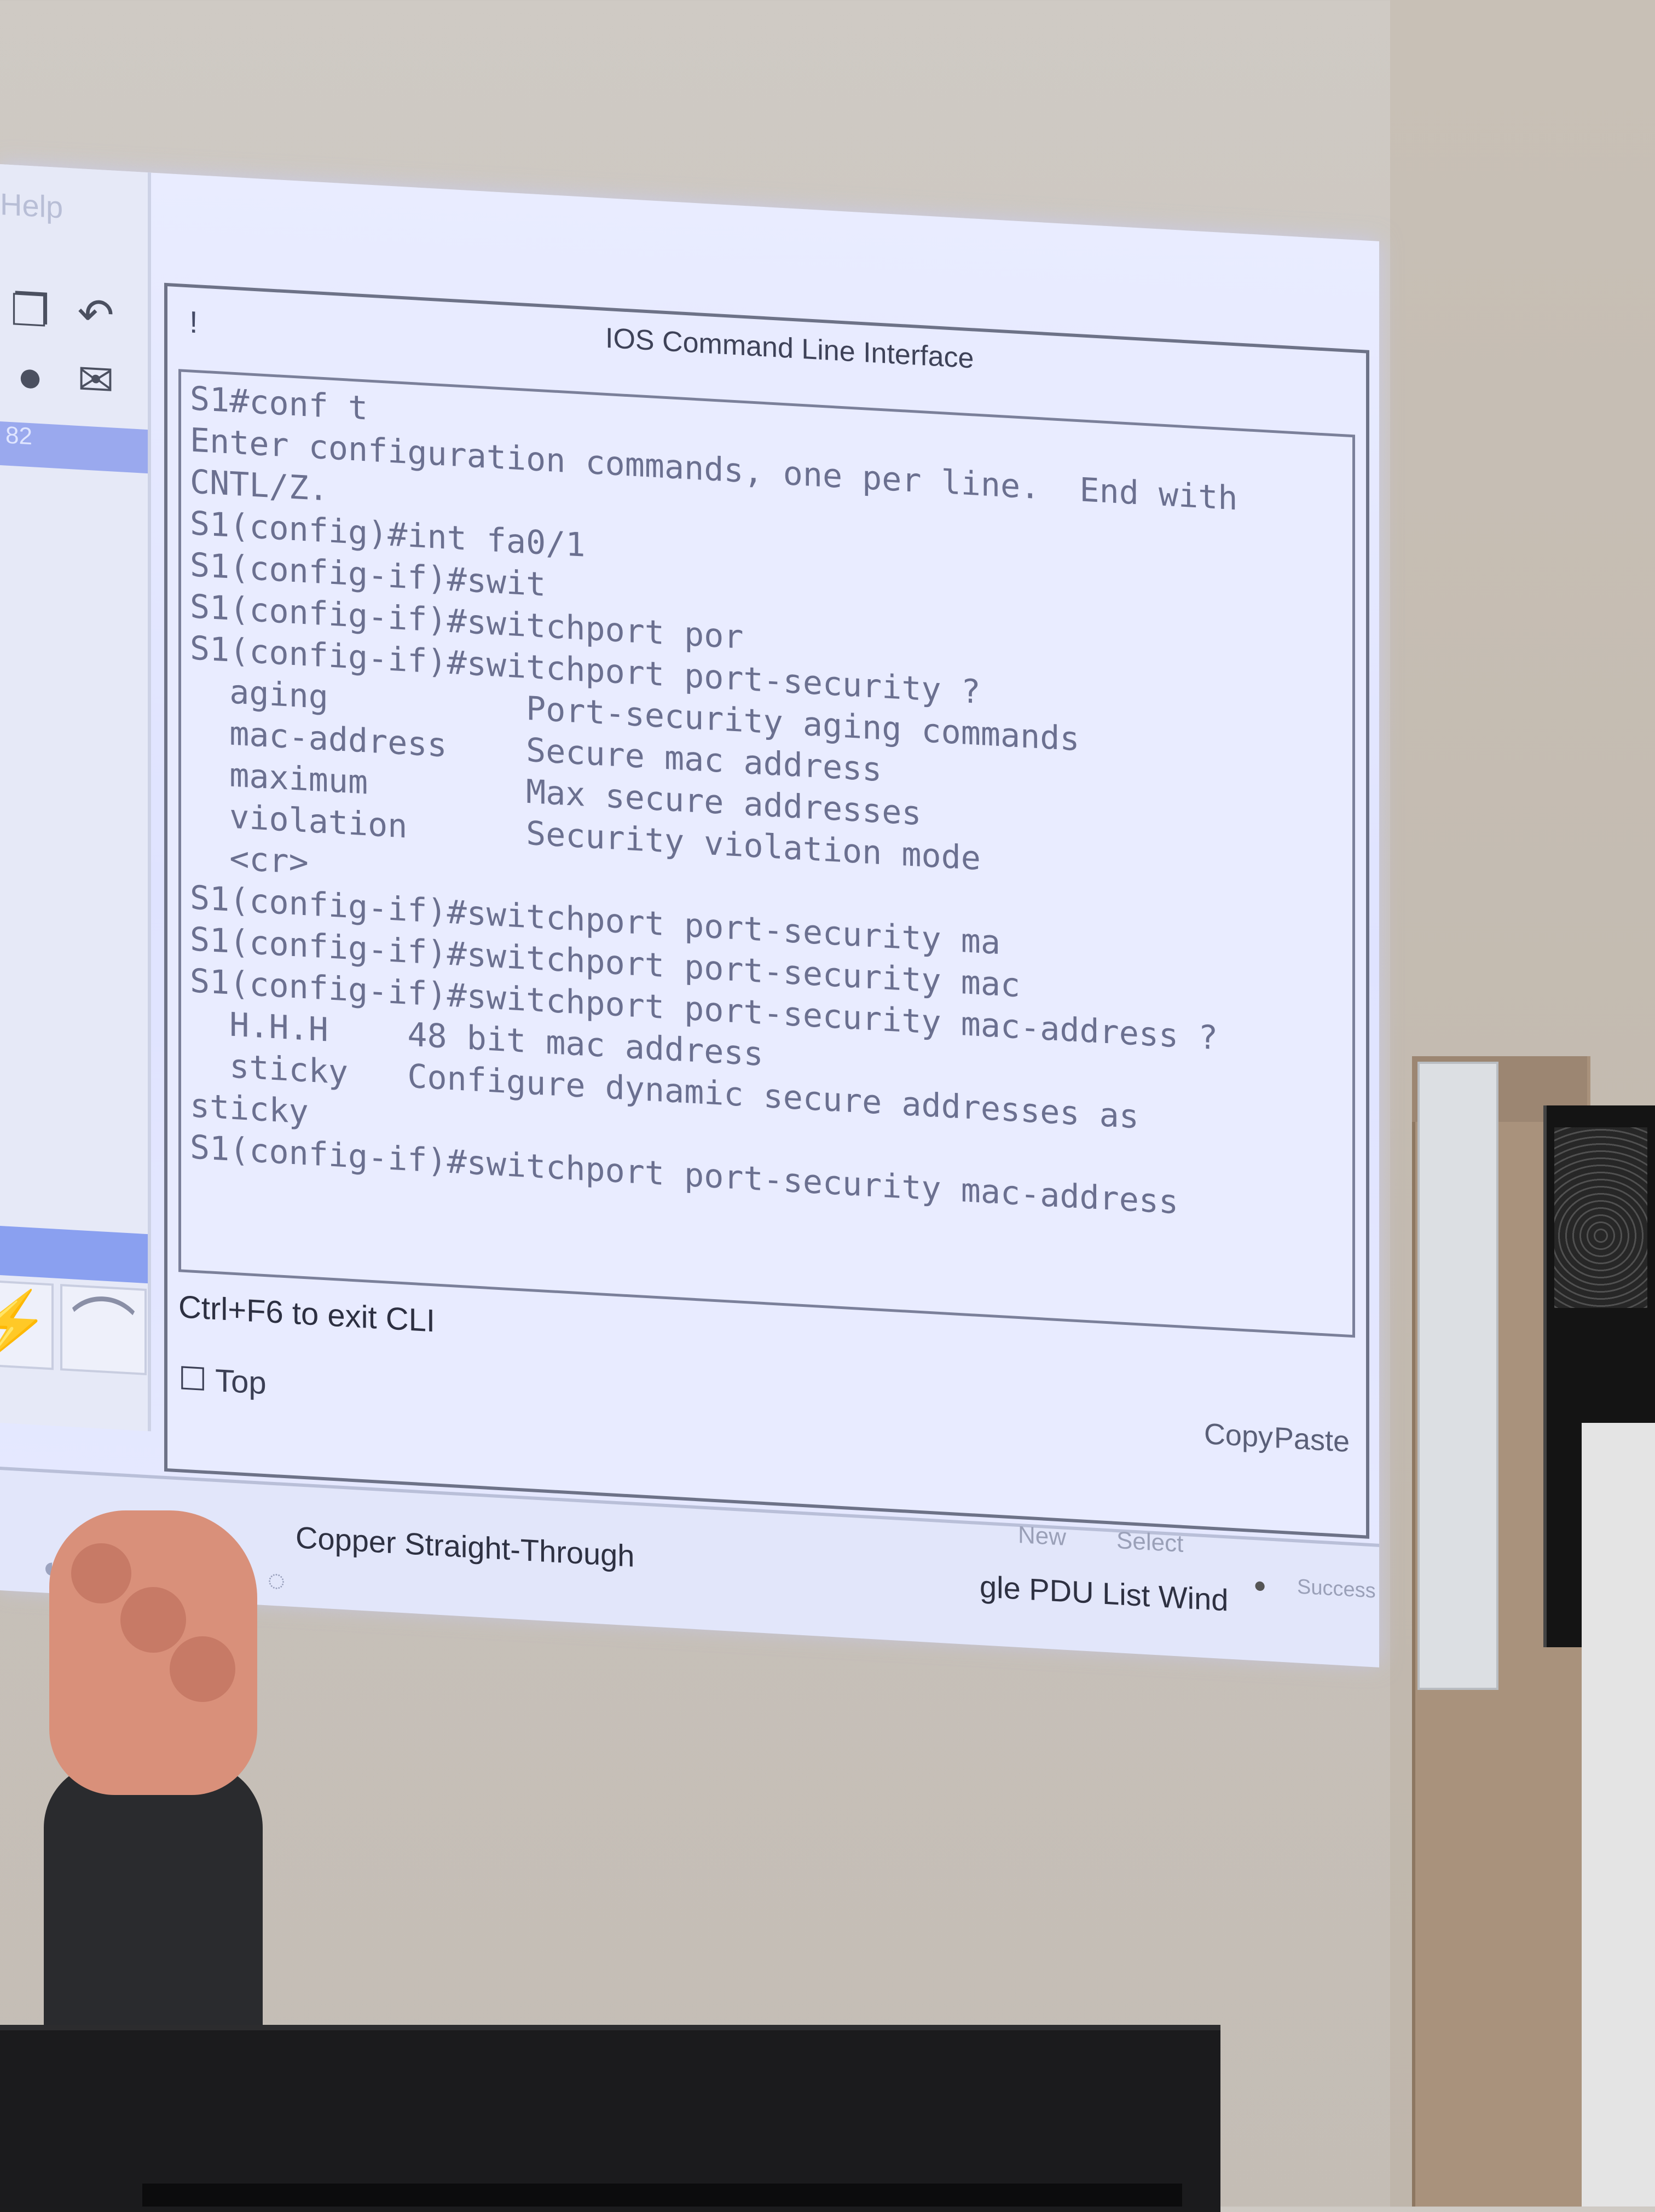 The height and width of the screenshot is (2212, 1655). I want to click on white-door, so click(1618, 1815).